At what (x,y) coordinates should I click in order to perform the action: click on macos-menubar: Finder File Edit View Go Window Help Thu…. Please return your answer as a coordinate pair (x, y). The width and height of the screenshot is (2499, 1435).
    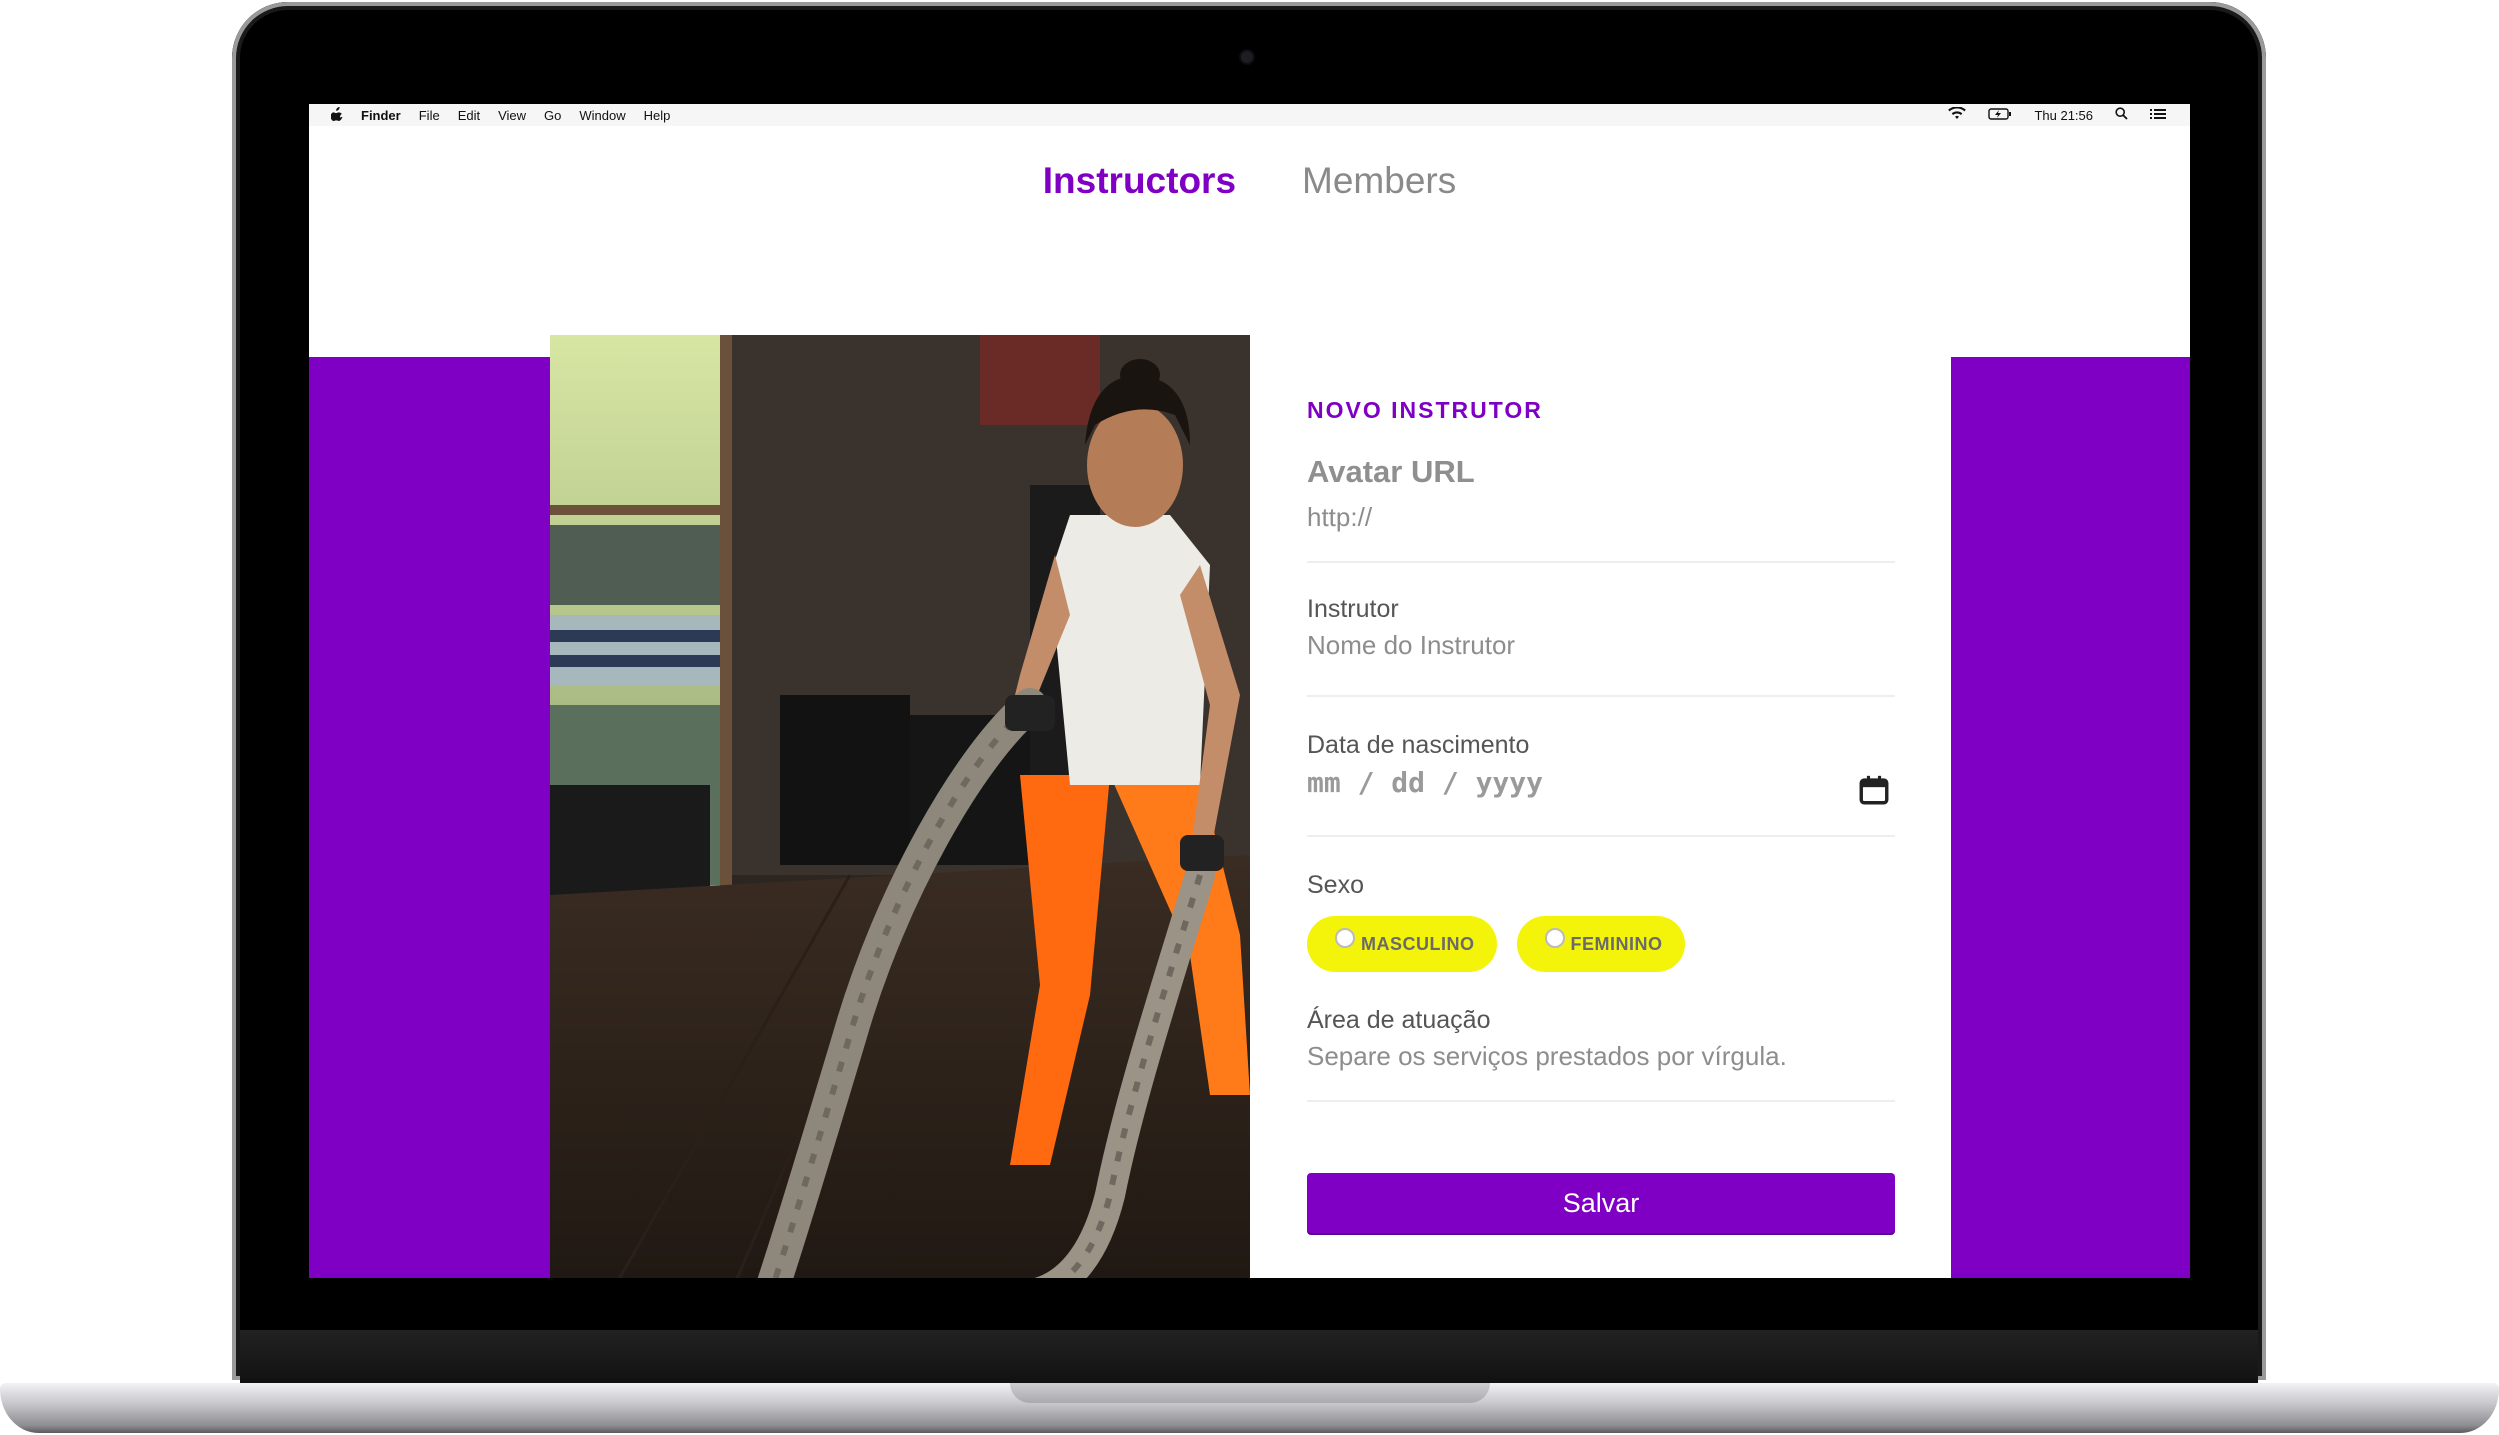
    Looking at the image, I should click on (1249, 115).